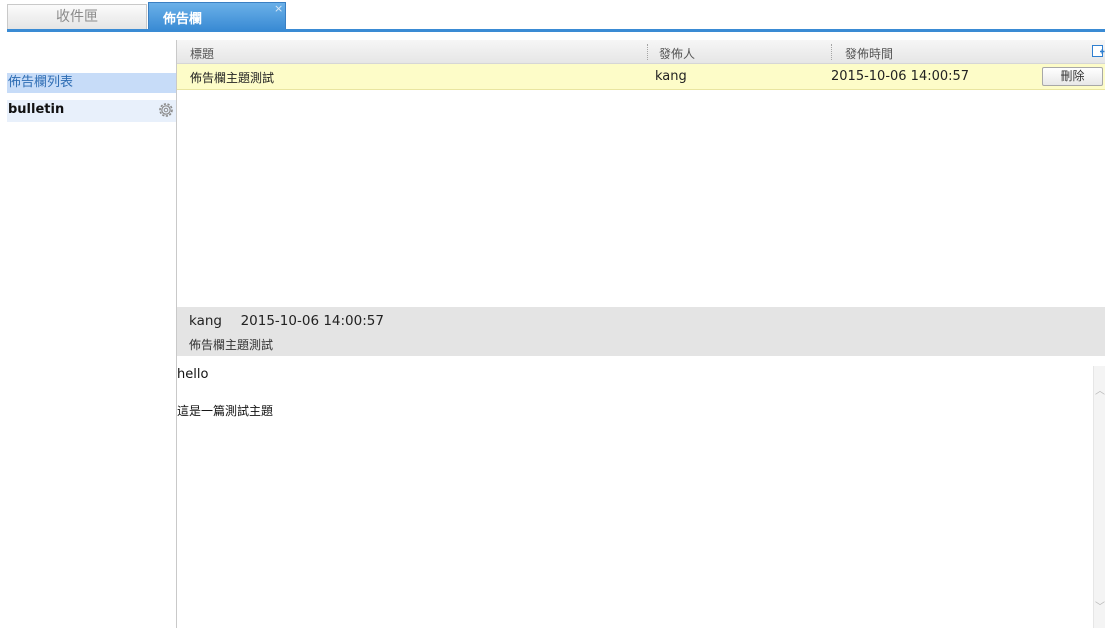 The height and width of the screenshot is (628, 1105). Describe the element at coordinates (183, 19) in the screenshot. I see `tab-bulletin-label: 佈告欄` at that location.